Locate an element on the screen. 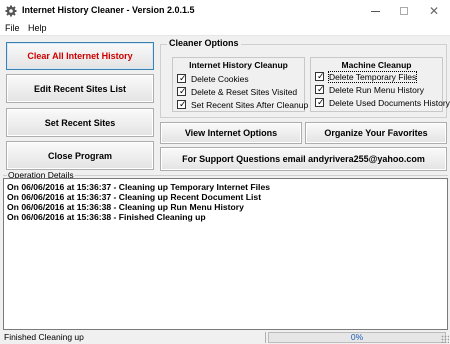 Image resolution: width=450 pixels, height=344 pixels. delete-used-documents-checkbox: ✓ Delete Used Documents History is located at coordinates (382, 102).